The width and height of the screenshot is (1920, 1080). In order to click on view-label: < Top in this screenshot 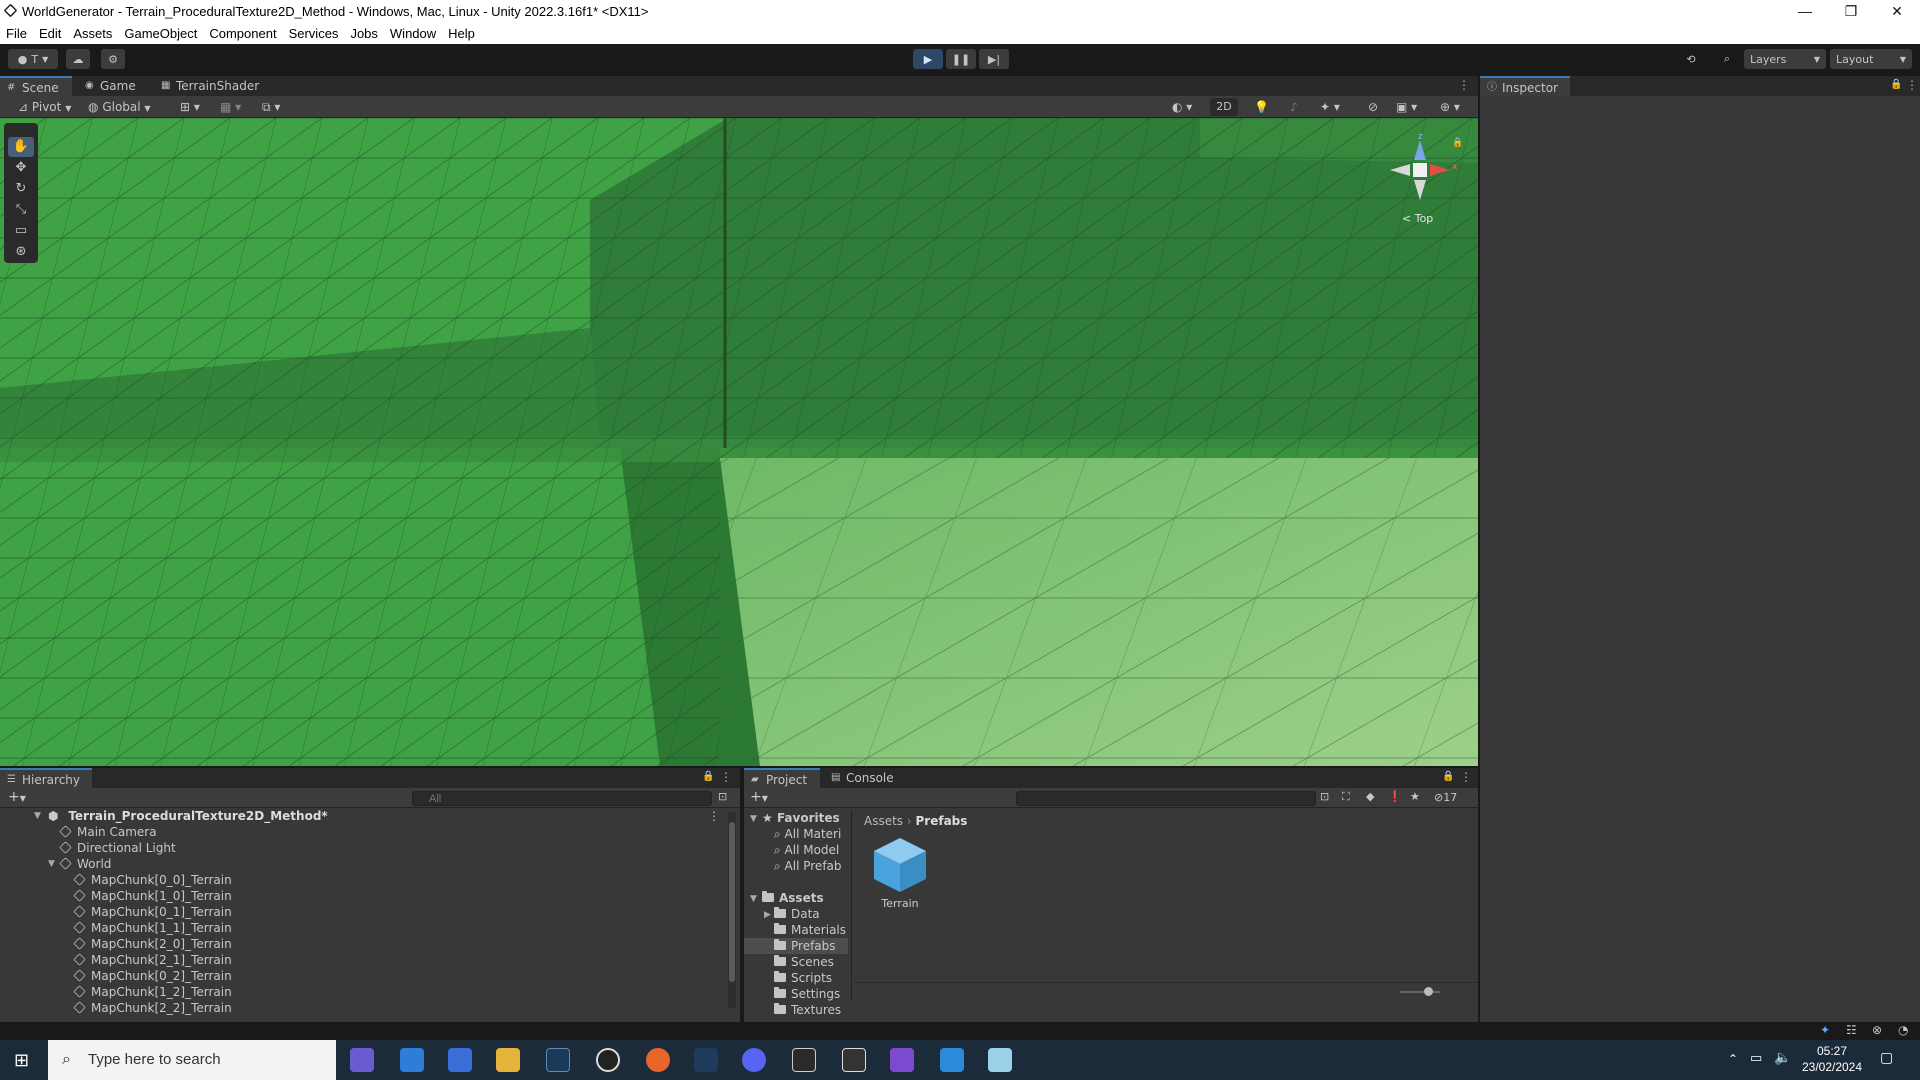, I will do `click(1417, 218)`.